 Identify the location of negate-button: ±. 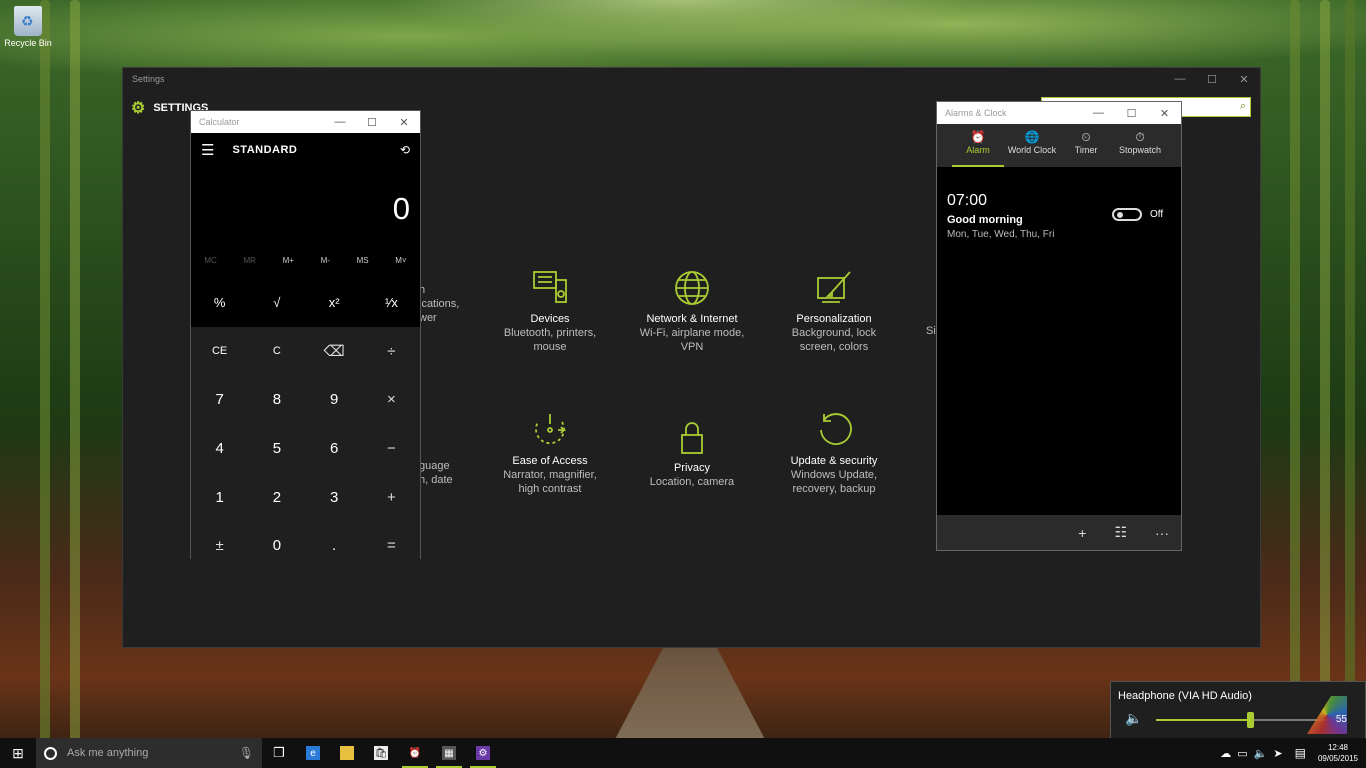
(219, 545).